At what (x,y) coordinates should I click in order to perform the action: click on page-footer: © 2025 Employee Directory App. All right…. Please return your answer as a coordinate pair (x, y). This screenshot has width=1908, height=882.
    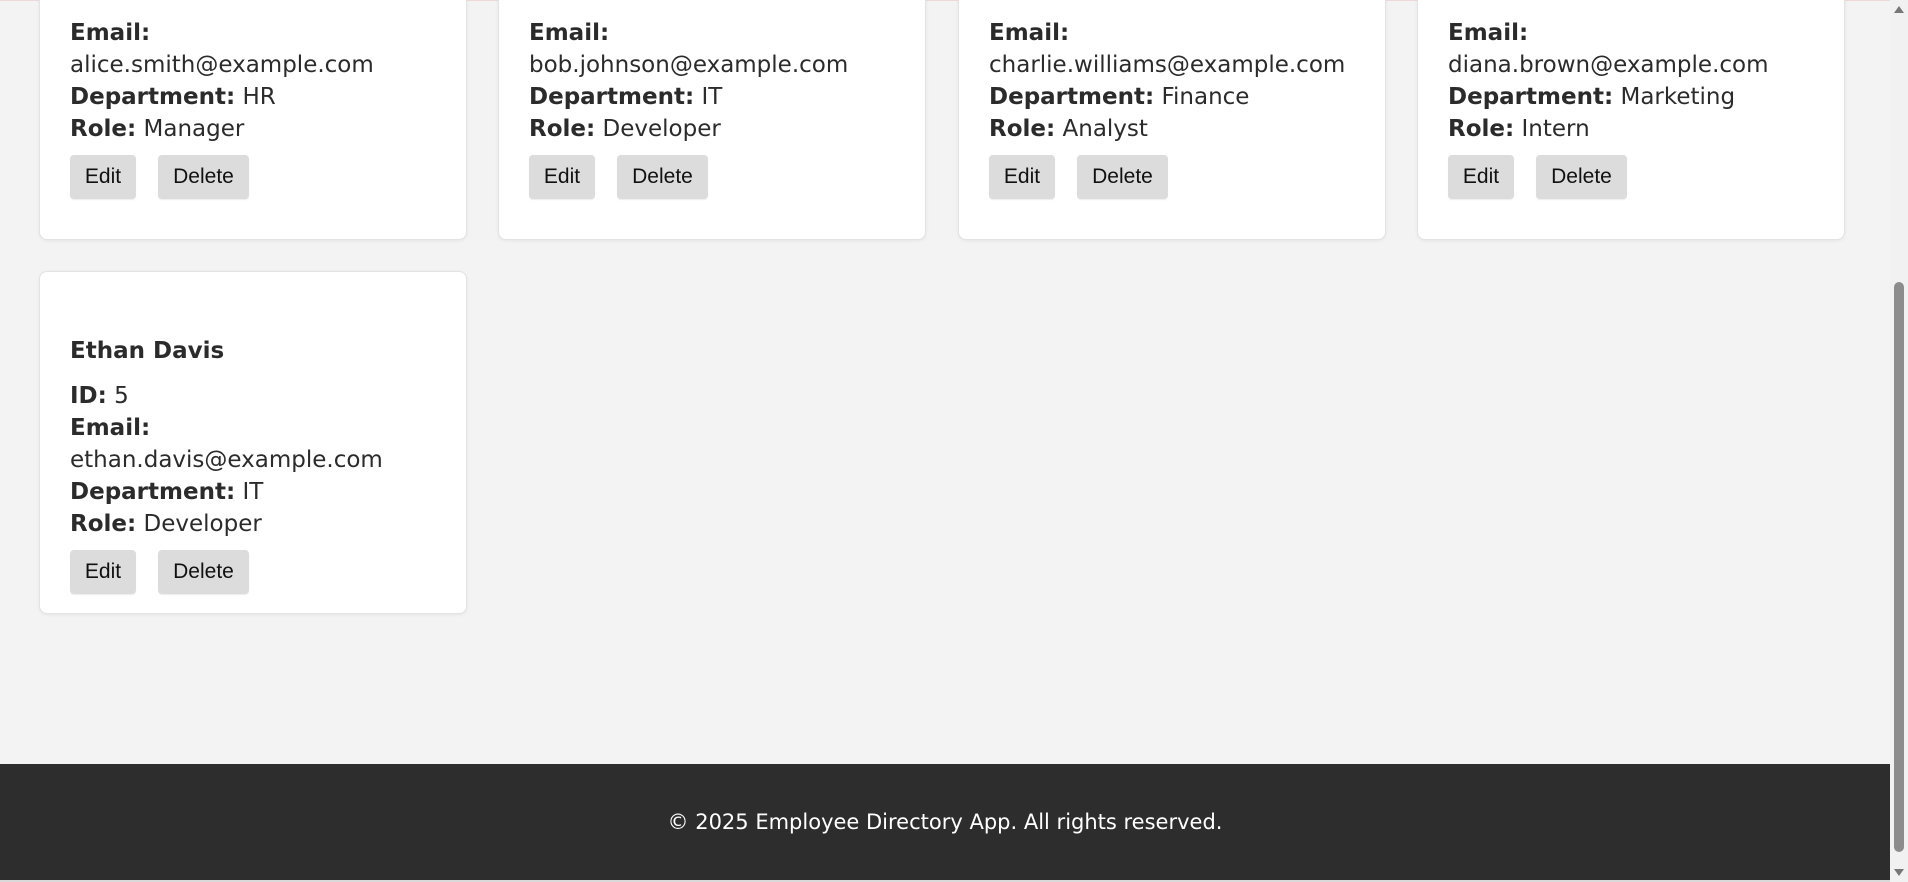
    Looking at the image, I should click on (945, 822).